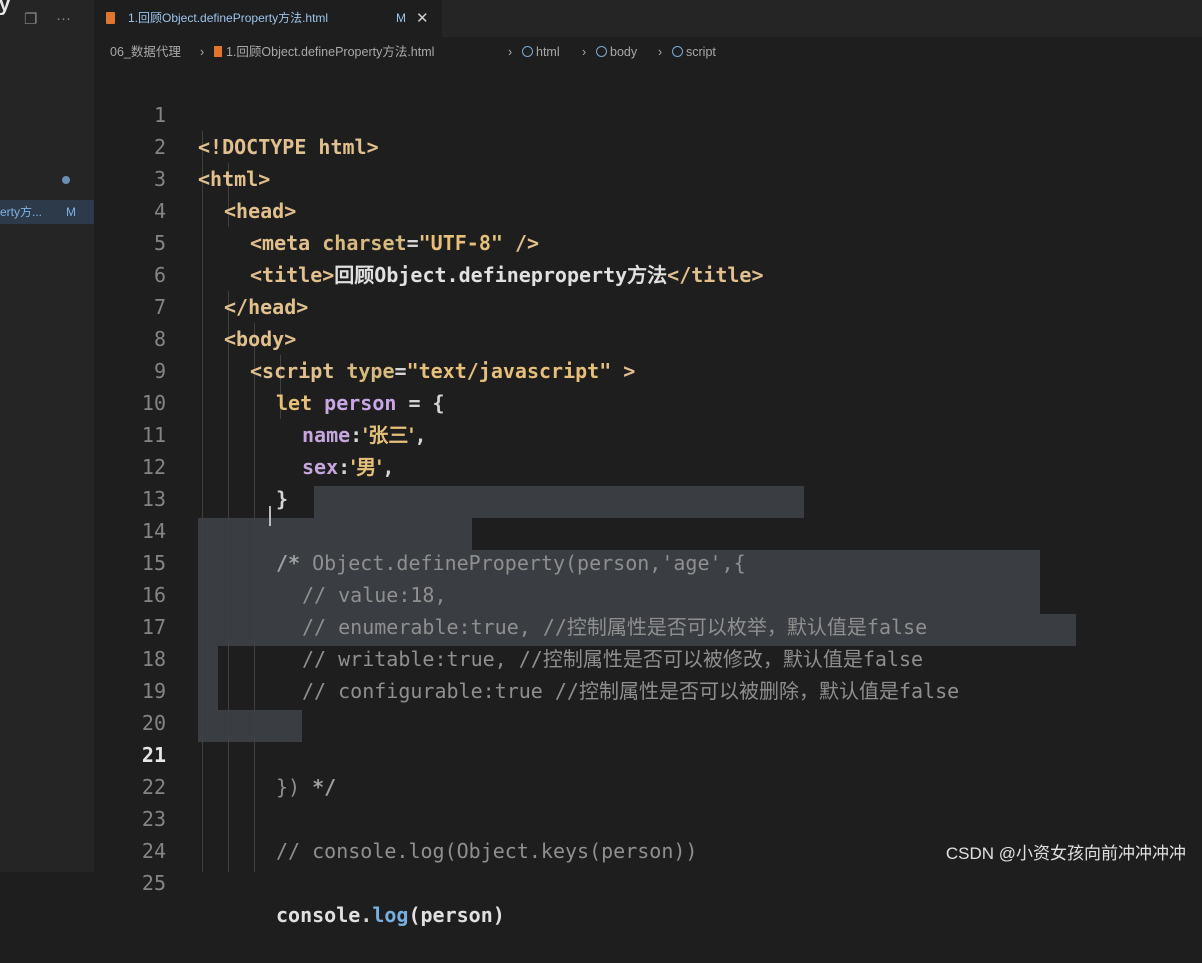  I want to click on code-line: 9 let person = {, so click(648, 369).